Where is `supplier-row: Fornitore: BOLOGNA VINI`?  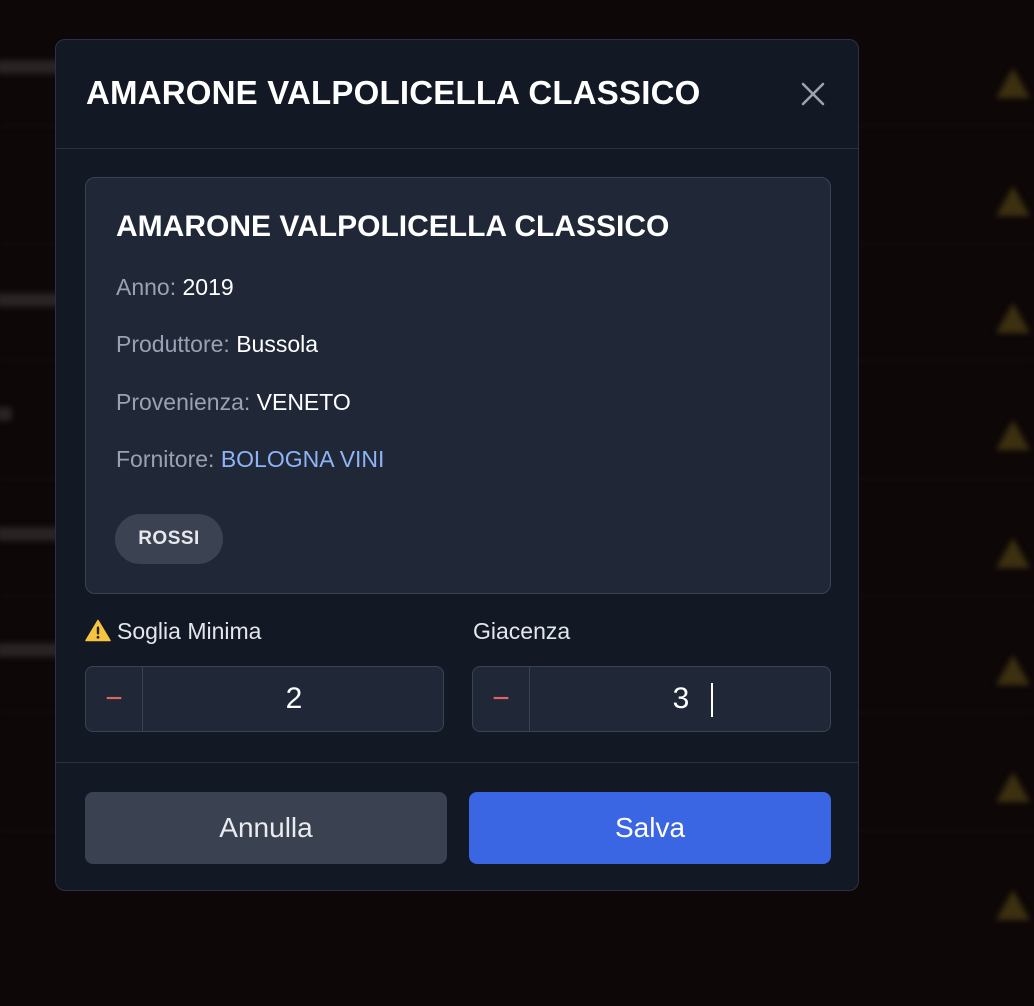 supplier-row: Fornitore: BOLOGNA VINI is located at coordinates (250, 459).